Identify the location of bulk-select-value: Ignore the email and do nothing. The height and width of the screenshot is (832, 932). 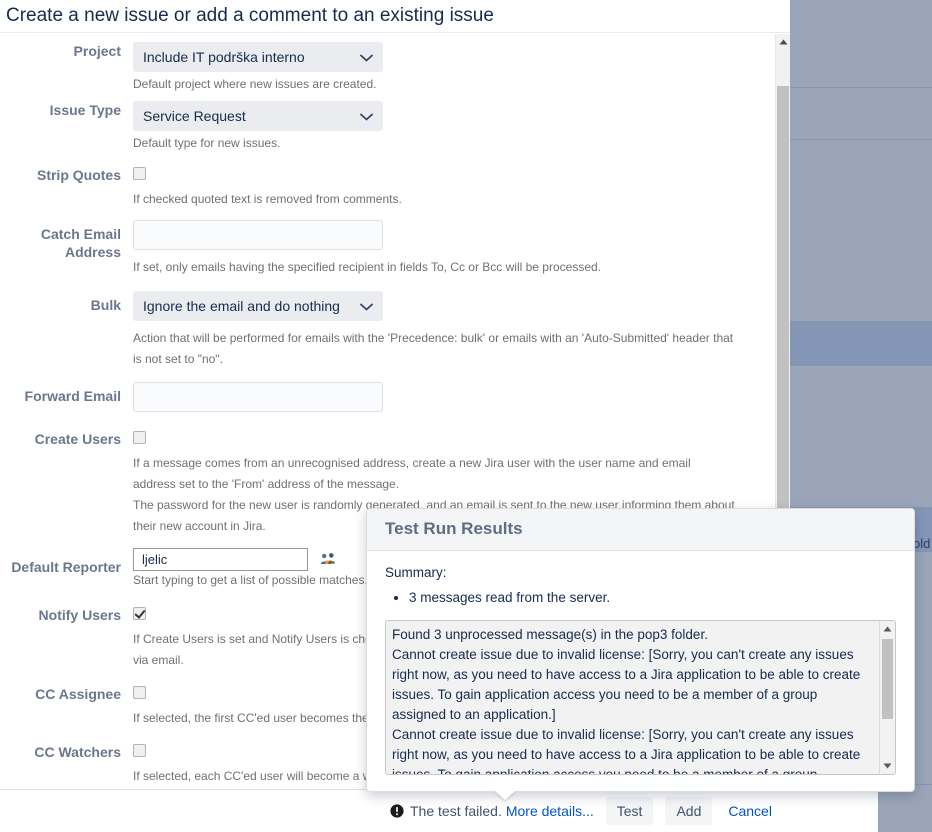
(241, 306).